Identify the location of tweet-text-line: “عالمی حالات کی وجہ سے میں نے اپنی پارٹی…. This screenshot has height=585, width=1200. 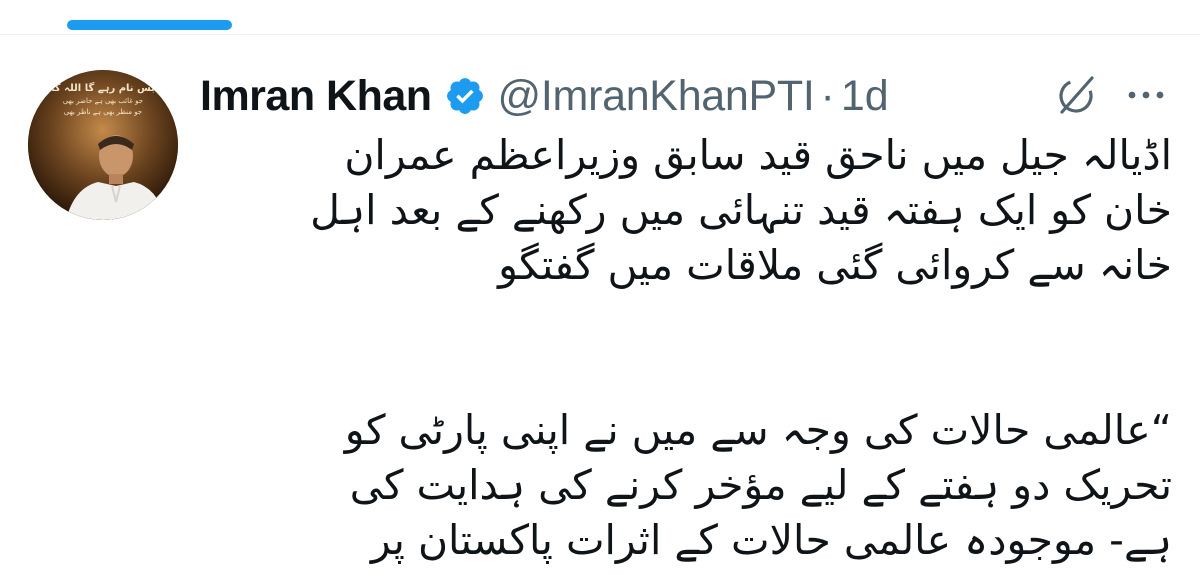
(758, 430).